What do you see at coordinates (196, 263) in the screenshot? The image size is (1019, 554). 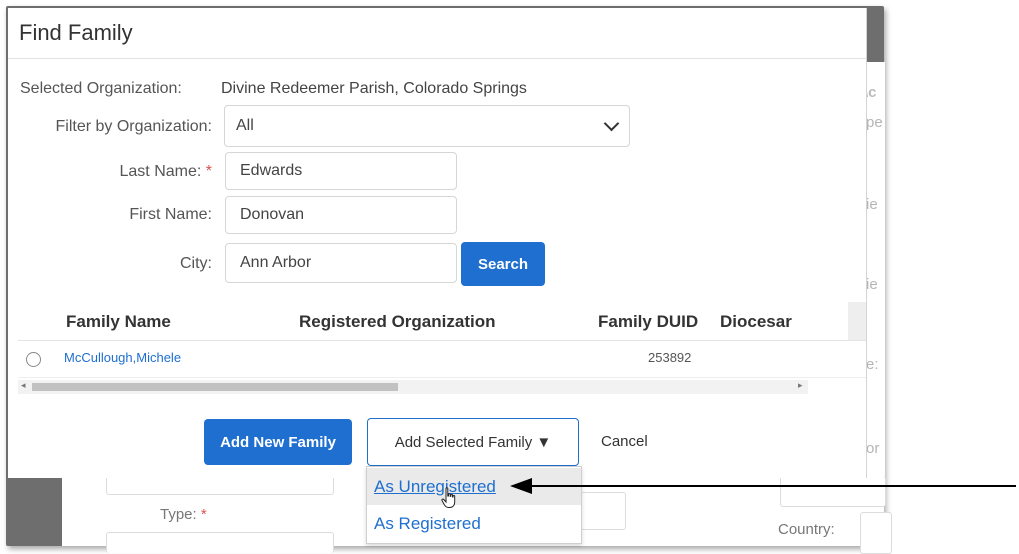 I see `city-label: City:` at bounding box center [196, 263].